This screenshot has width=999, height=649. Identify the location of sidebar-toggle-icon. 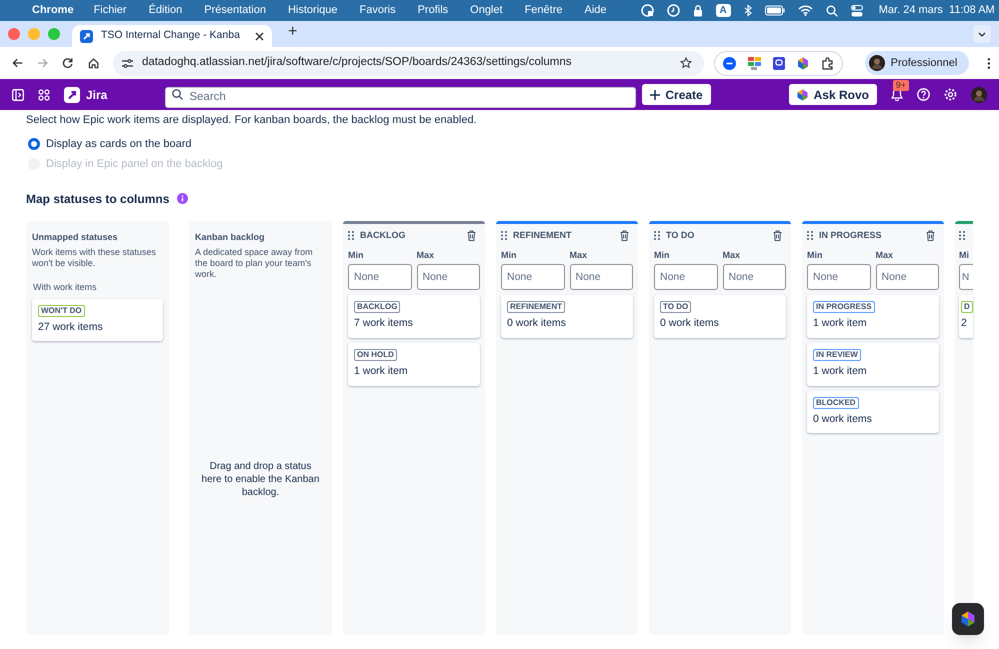
(18, 94).